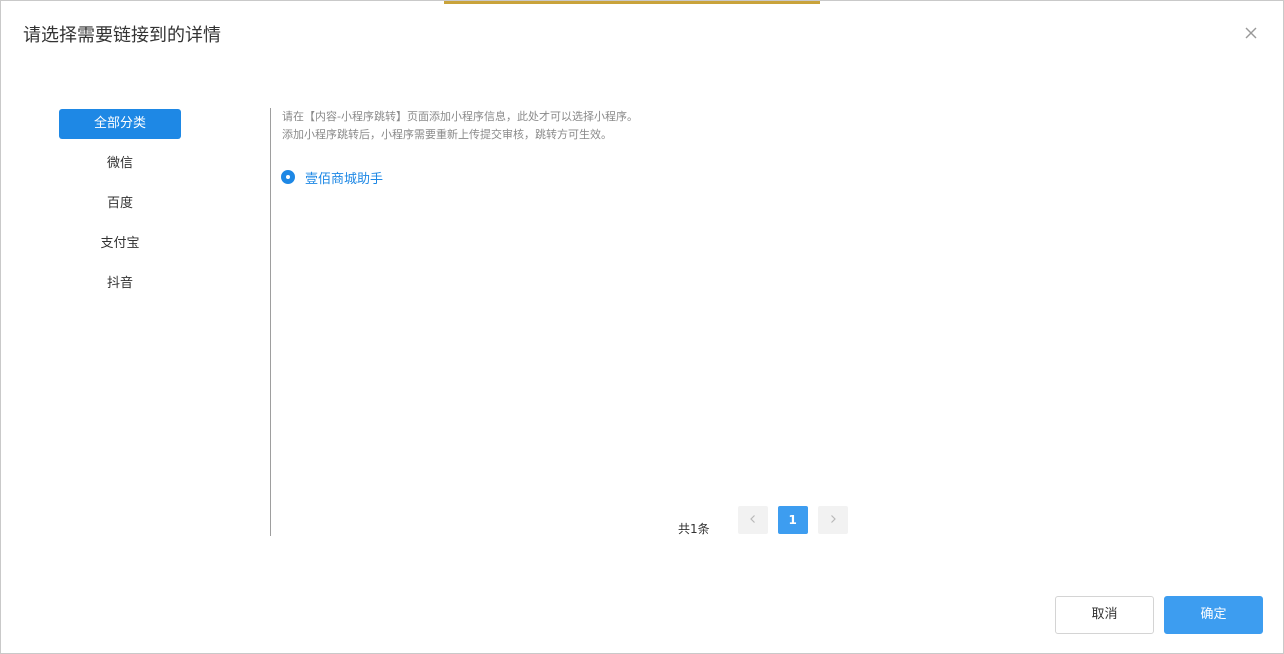 This screenshot has height=654, width=1284. Describe the element at coordinates (270, 322) in the screenshot. I see `vertical-divider` at that location.